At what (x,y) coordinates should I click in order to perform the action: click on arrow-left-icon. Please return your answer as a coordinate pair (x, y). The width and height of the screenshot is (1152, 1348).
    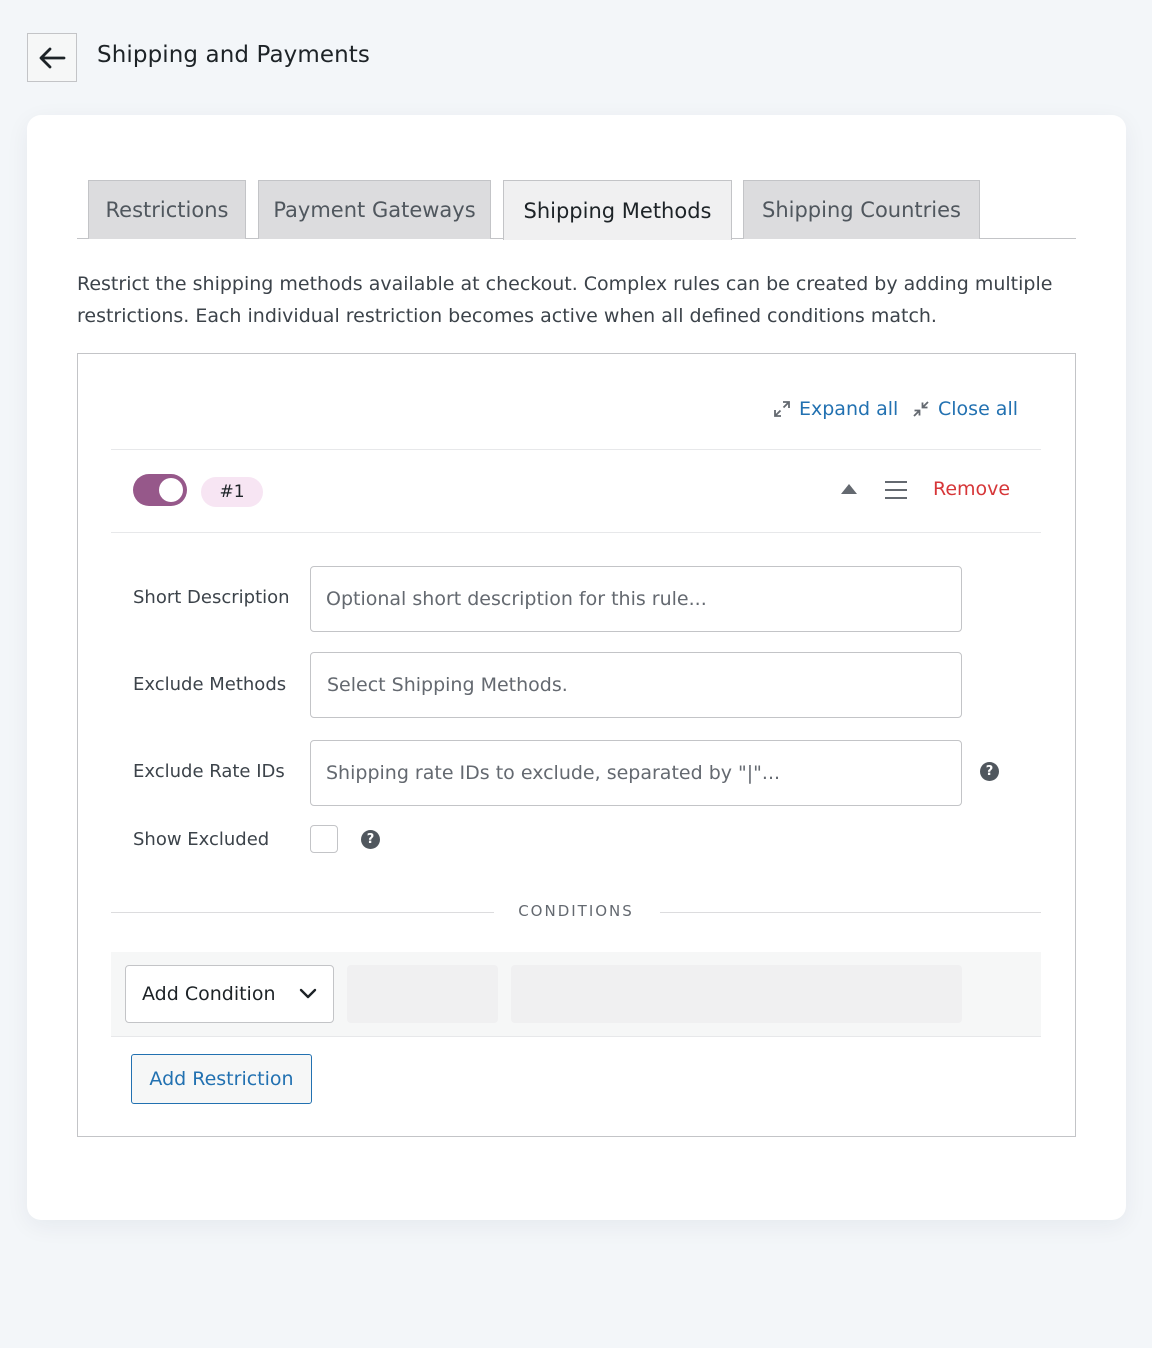
    Looking at the image, I should click on (52, 57).